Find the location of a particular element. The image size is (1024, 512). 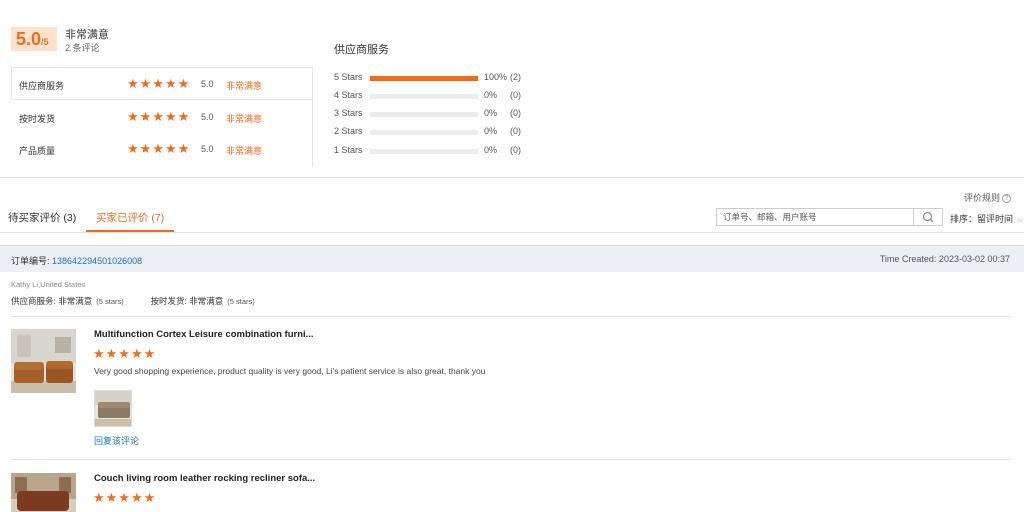

sort-dropdown: 排序：留评时间 ⌵ is located at coordinates (987, 218).